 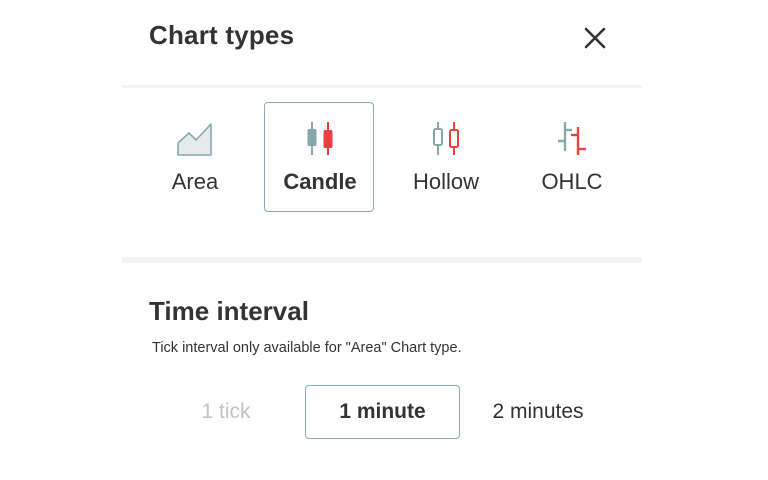 I want to click on chart-type-label: OHLC, so click(x=572, y=181).